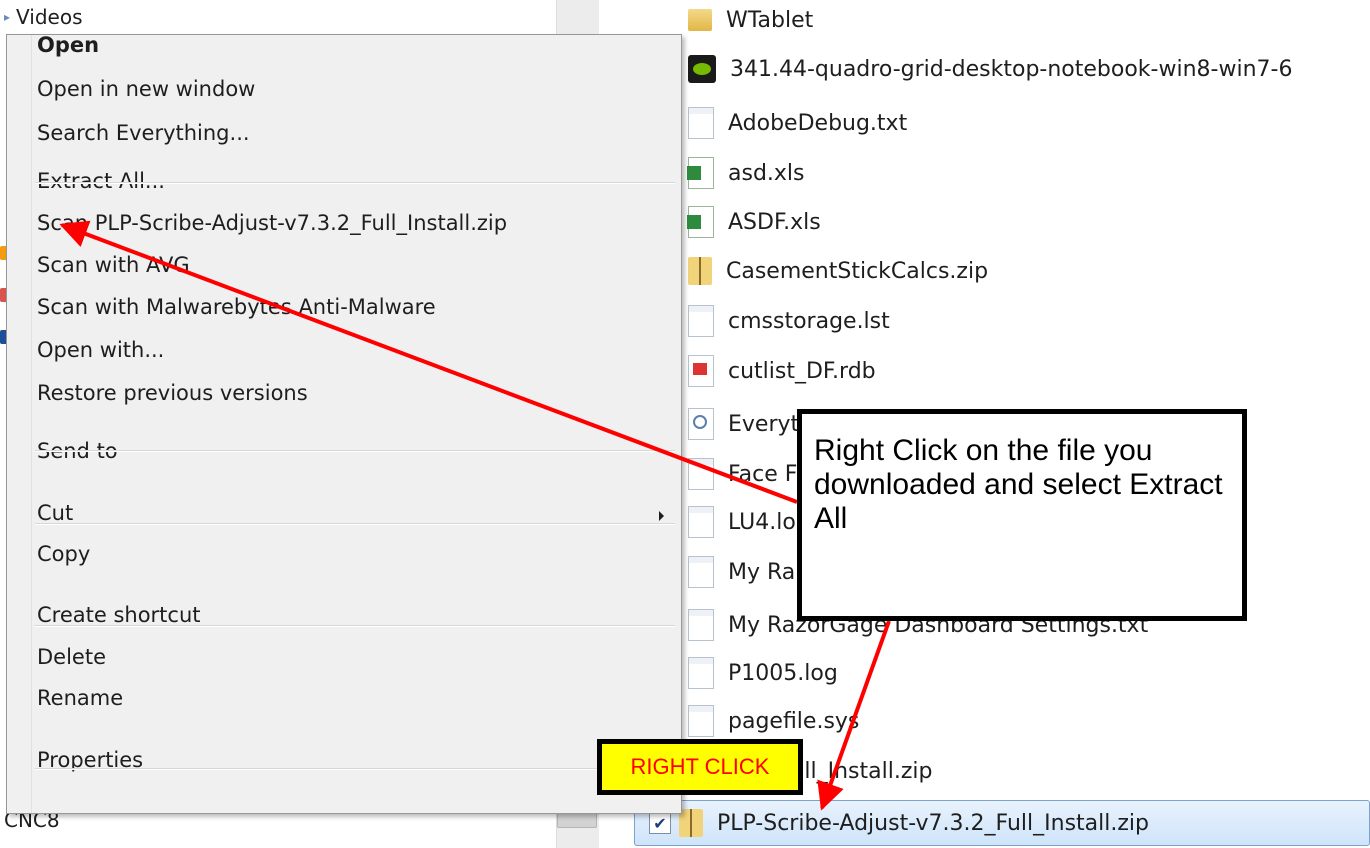  I want to click on submenu-arrow-icon, so click(661, 516).